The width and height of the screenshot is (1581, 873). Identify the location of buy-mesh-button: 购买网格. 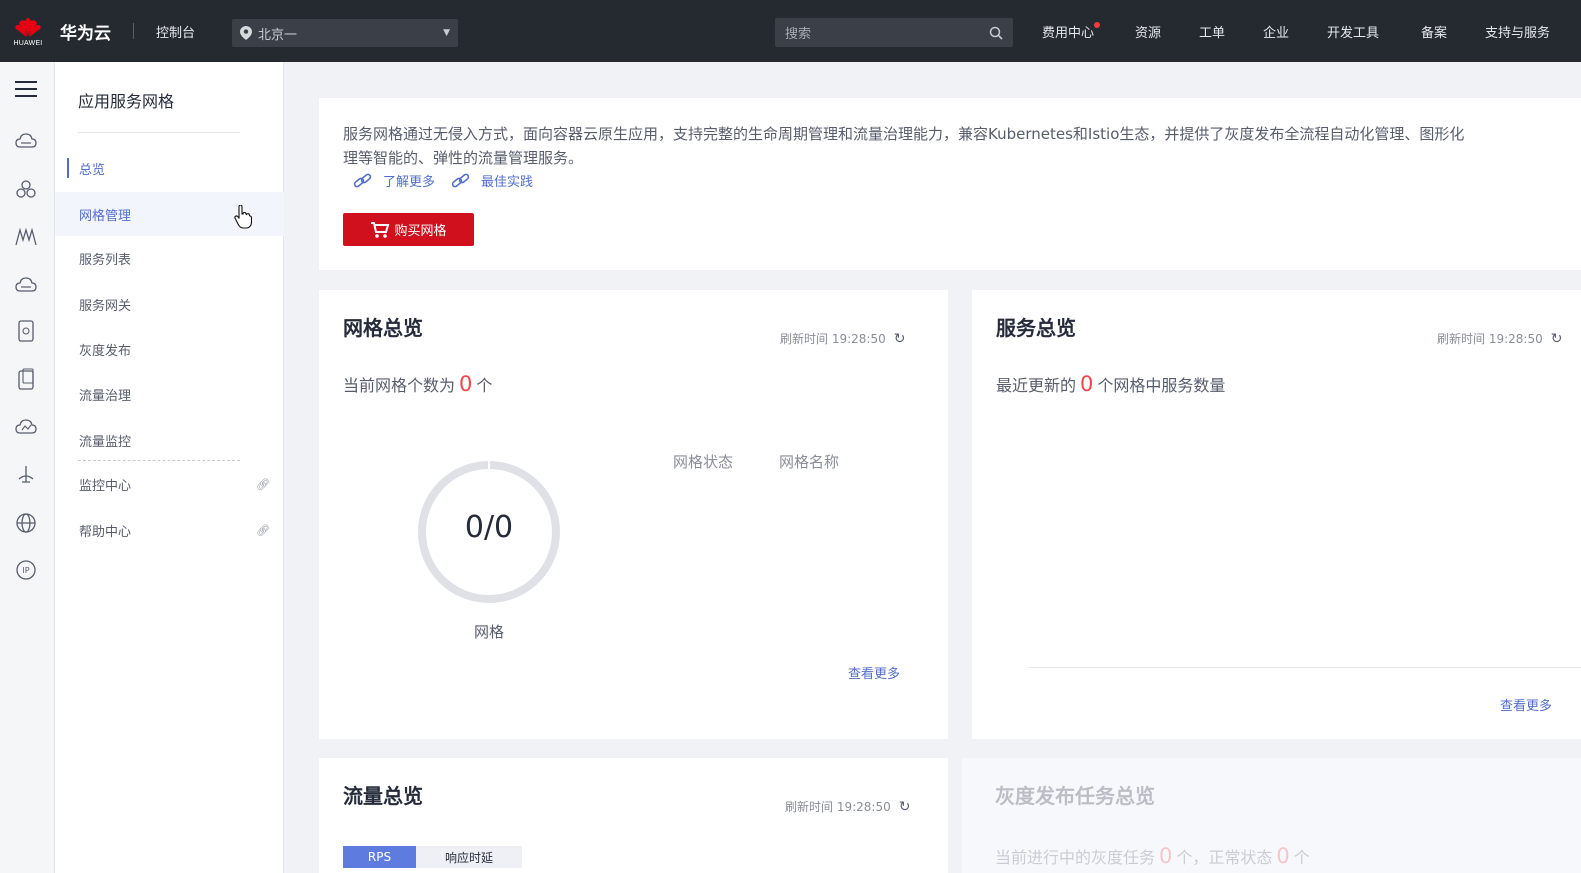
(408, 229).